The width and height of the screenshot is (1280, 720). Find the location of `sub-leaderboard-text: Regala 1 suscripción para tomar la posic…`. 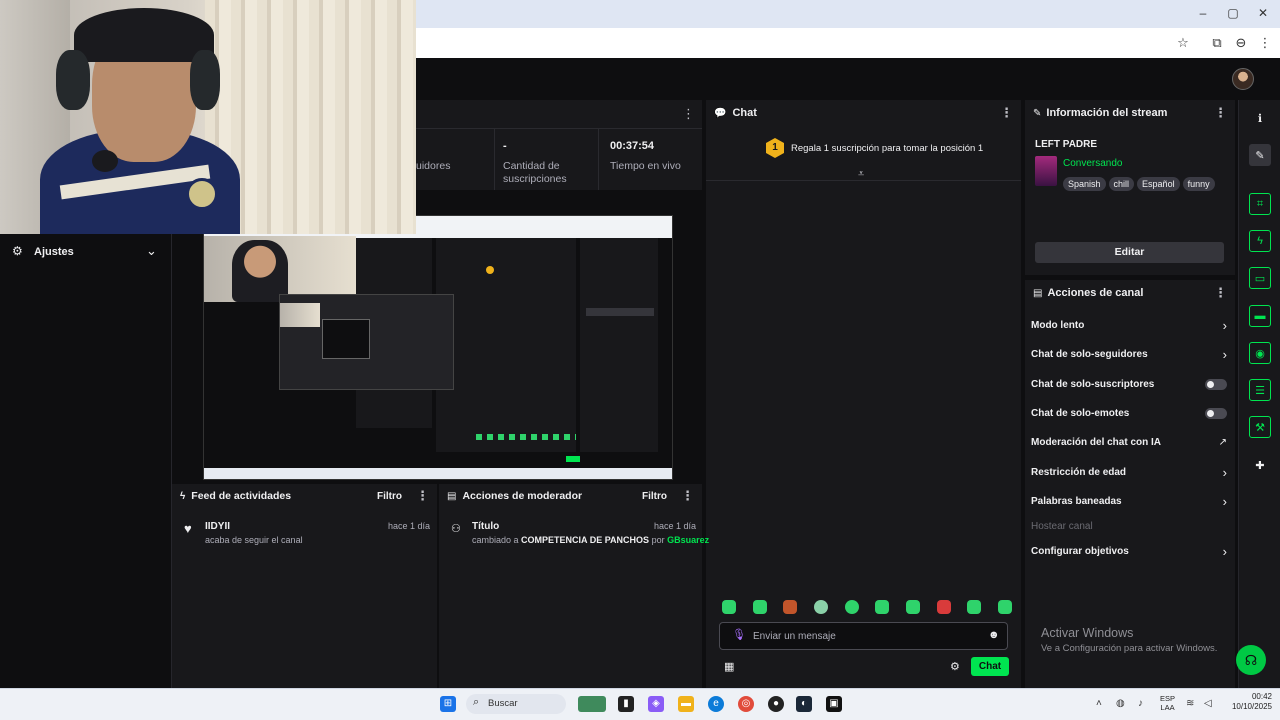

sub-leaderboard-text: Regala 1 suscripción para tomar la posic… is located at coordinates (887, 148).